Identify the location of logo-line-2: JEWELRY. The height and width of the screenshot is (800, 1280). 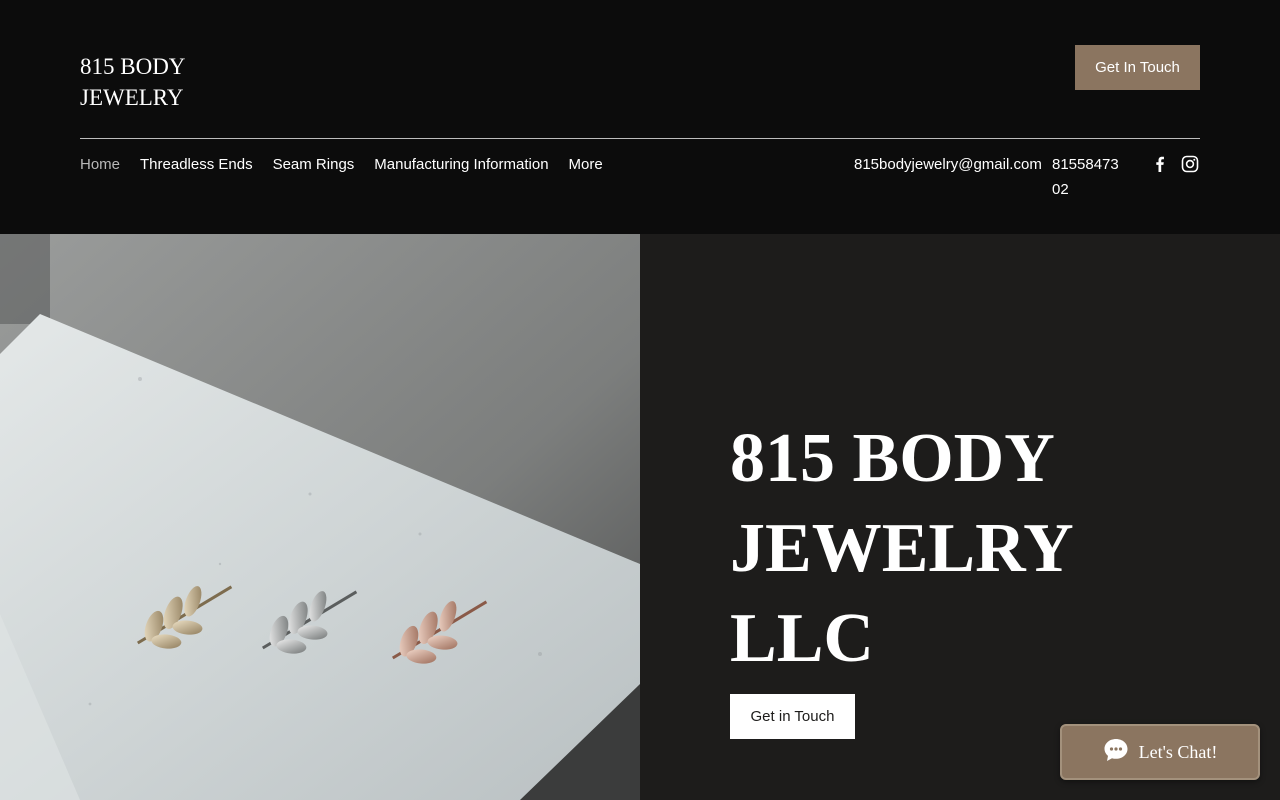
(132, 97).